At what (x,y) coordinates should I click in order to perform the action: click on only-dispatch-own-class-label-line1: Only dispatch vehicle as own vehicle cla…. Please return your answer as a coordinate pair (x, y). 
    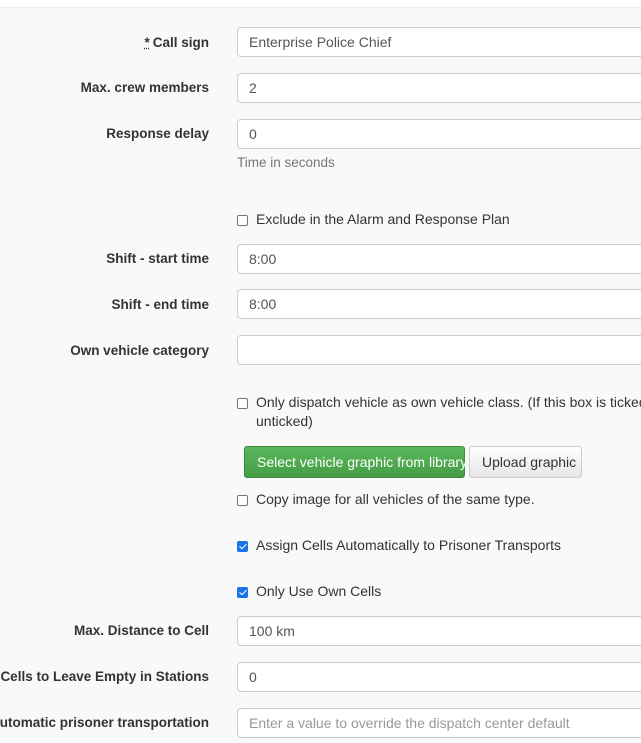
    Looking at the image, I should click on (448, 402).